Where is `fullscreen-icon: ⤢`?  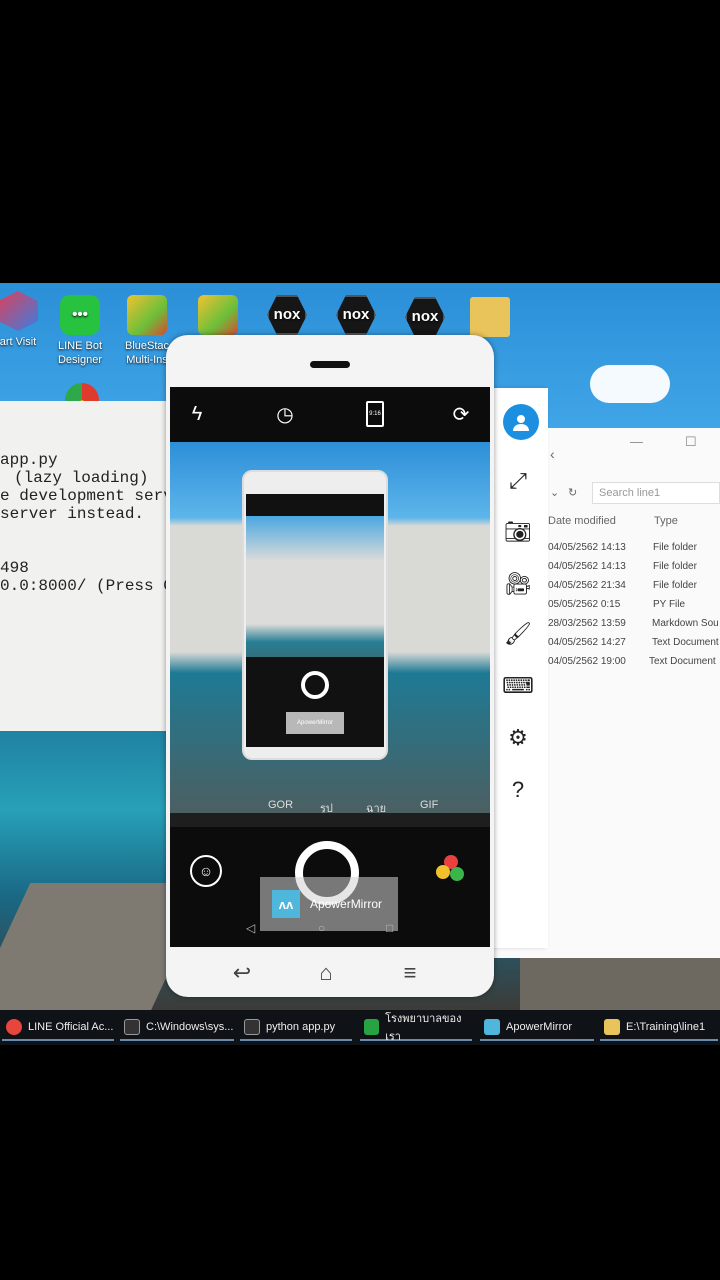
fullscreen-icon: ⤢ is located at coordinates (518, 481).